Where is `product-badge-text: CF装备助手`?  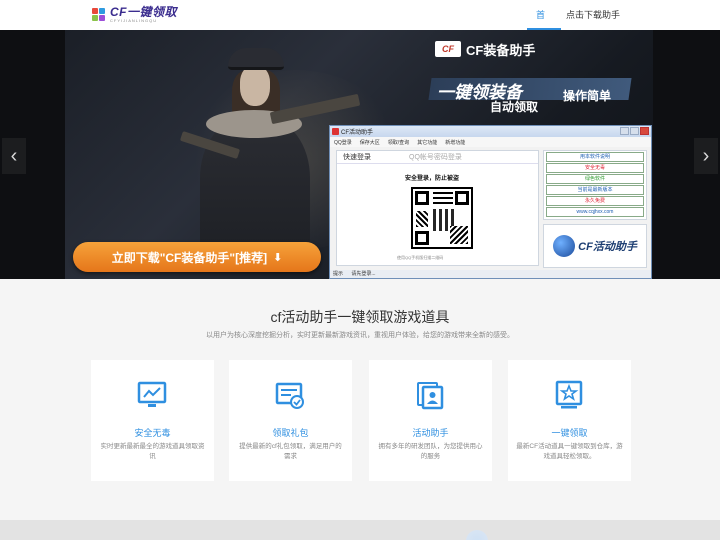
product-badge-text: CF装备助手 is located at coordinates (501, 50).